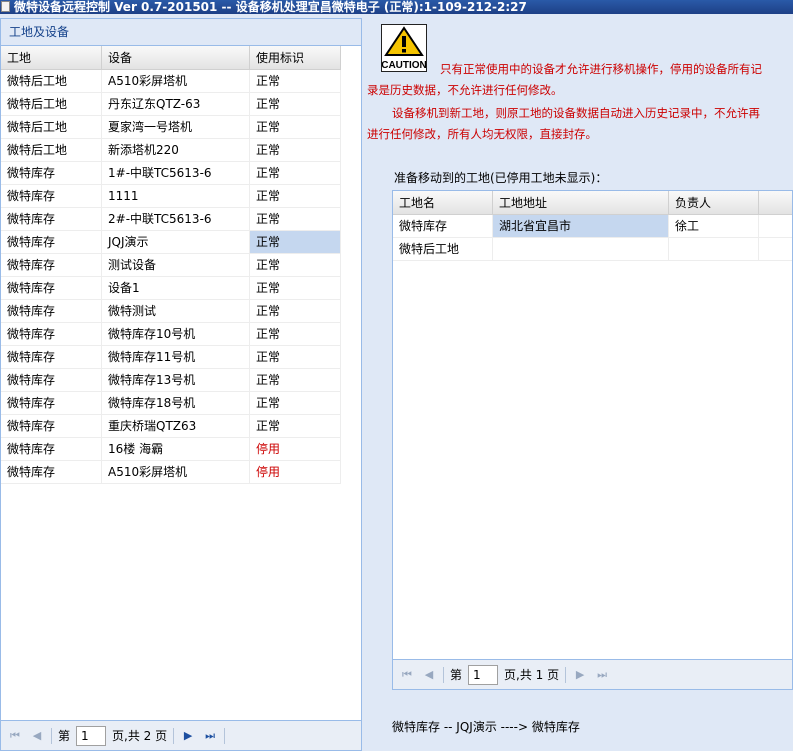 Image resolution: width=793 pixels, height=751 pixels. Describe the element at coordinates (171, 288) in the screenshot. I see `table-row: 微特库存 设备1 正常` at that location.